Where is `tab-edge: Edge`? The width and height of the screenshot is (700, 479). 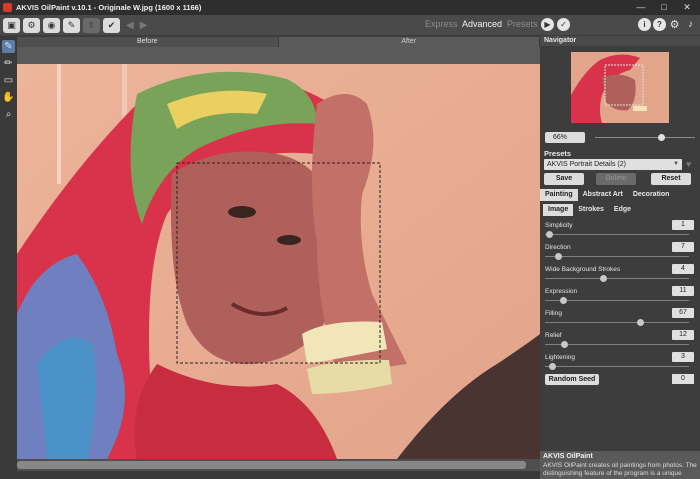
tab-edge: Edge is located at coordinates (622, 210).